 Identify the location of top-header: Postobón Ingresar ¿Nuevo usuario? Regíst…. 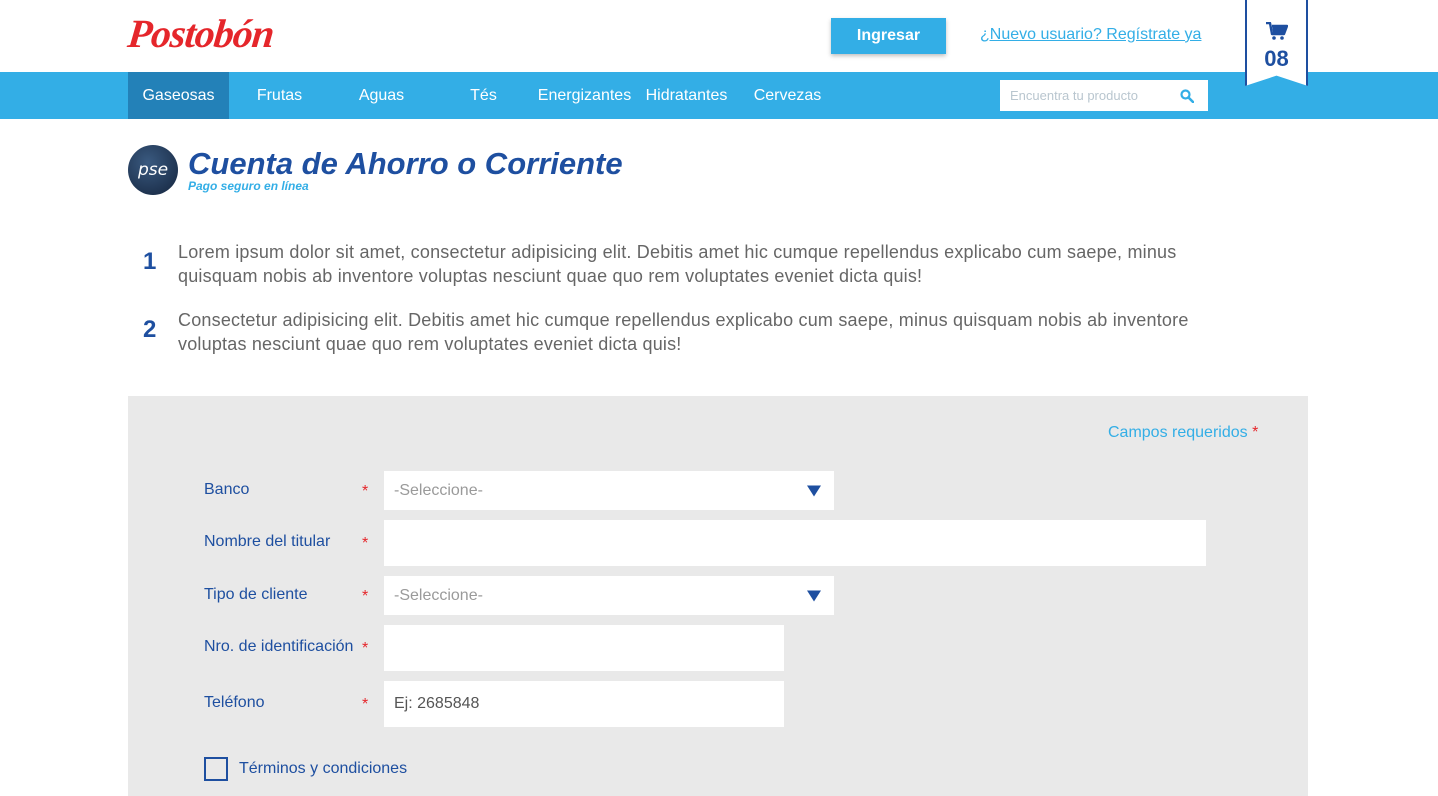
(719, 36).